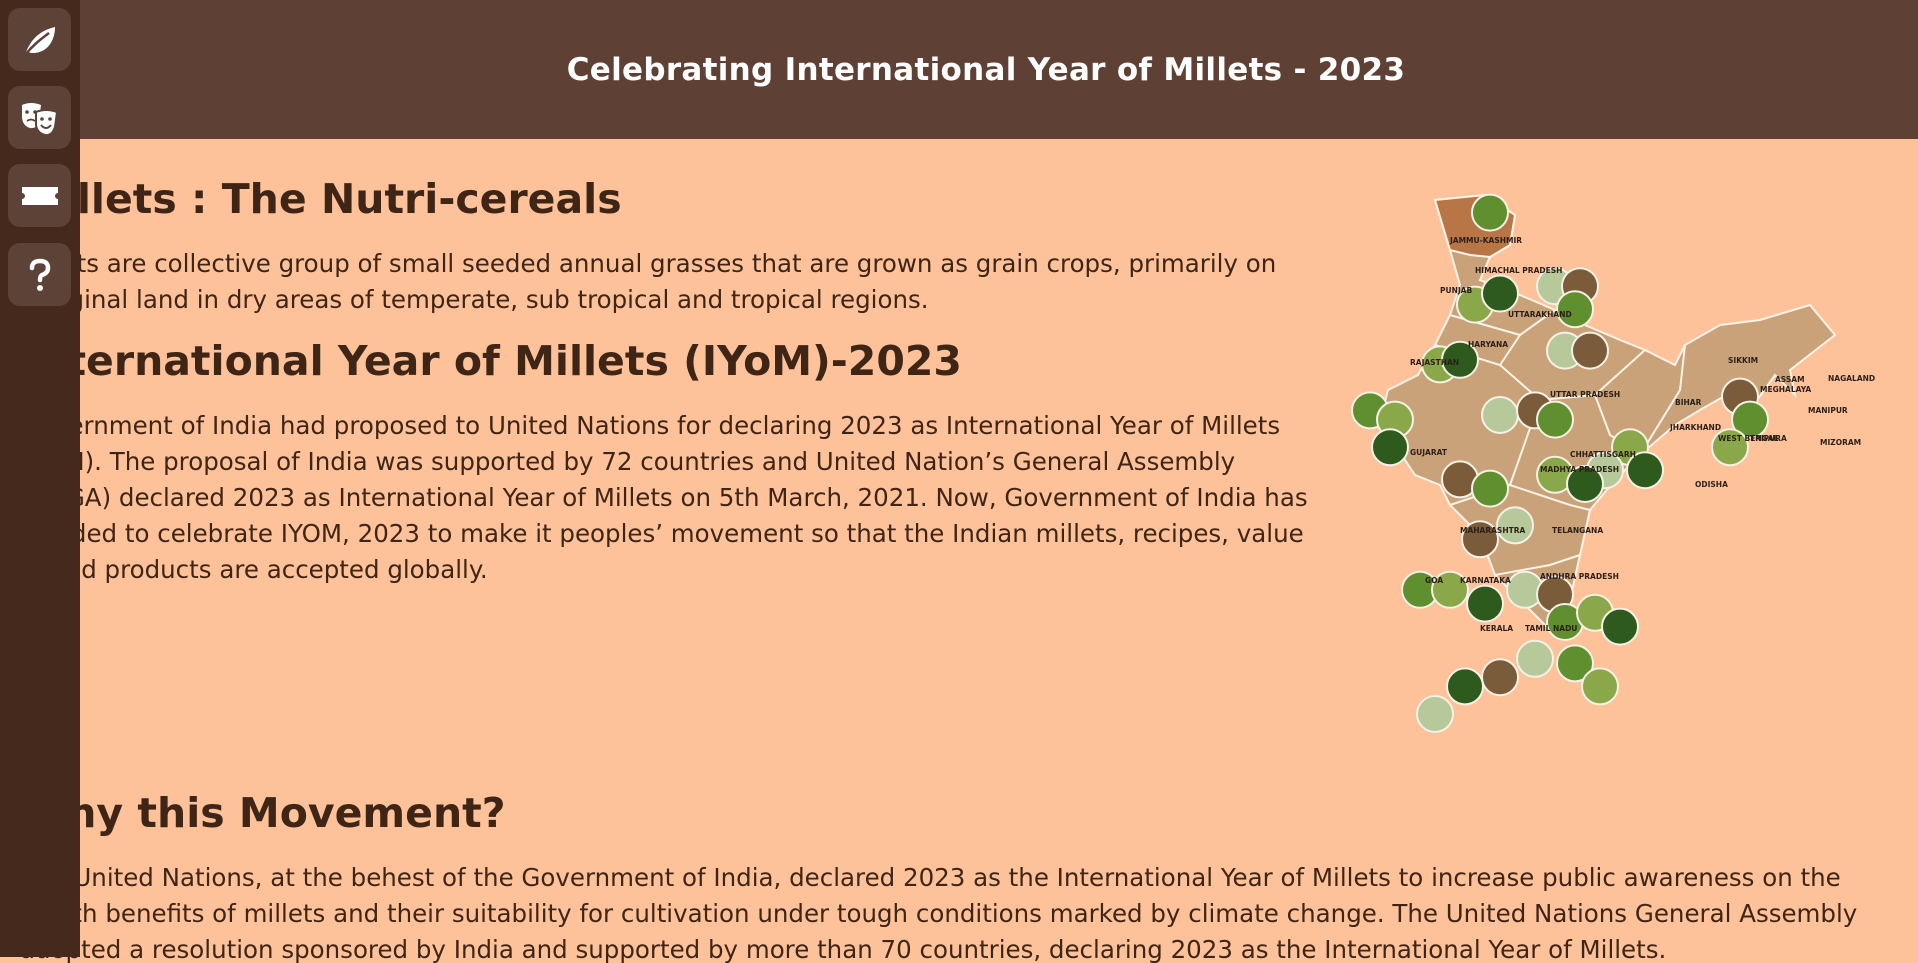  Describe the element at coordinates (1603, 454) in the screenshot. I see `state-label: CHHATTISGARH` at that location.